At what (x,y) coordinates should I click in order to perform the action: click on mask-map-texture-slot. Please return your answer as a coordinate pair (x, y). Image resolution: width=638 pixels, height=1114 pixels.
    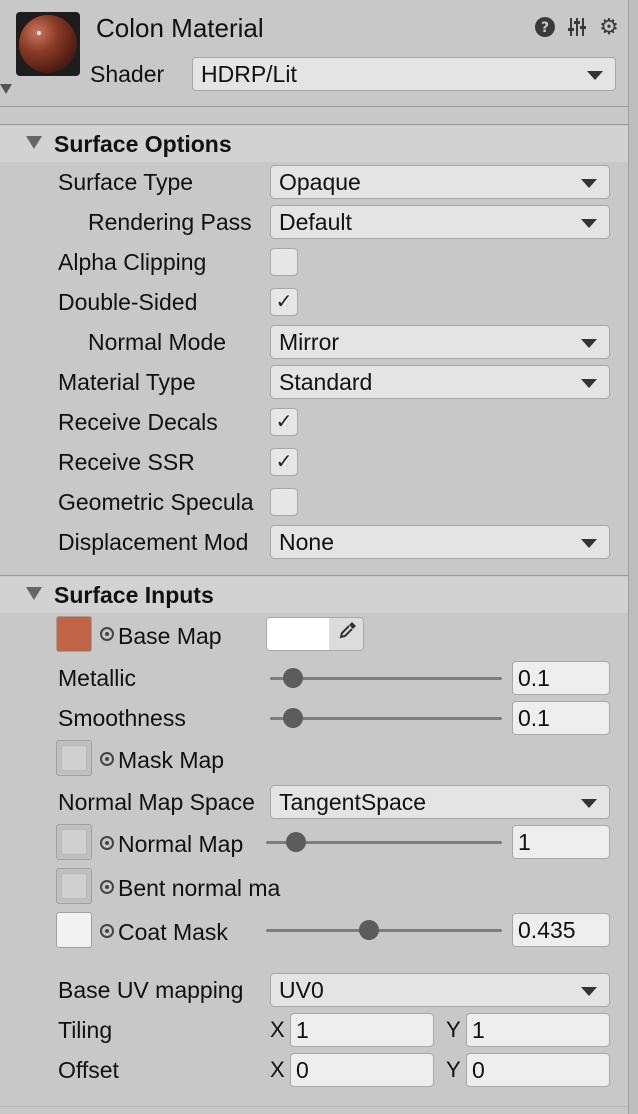
    Looking at the image, I should click on (74, 758).